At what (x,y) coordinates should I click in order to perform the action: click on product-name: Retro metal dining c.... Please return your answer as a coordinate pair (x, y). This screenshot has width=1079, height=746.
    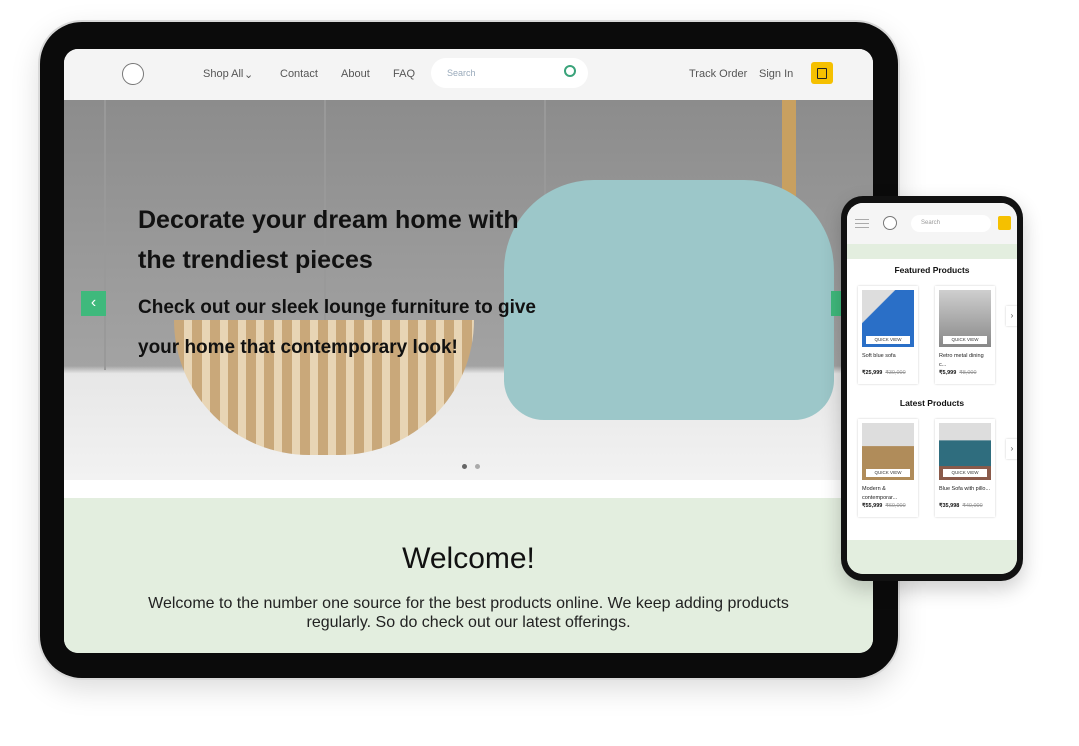
    Looking at the image, I should click on (961, 360).